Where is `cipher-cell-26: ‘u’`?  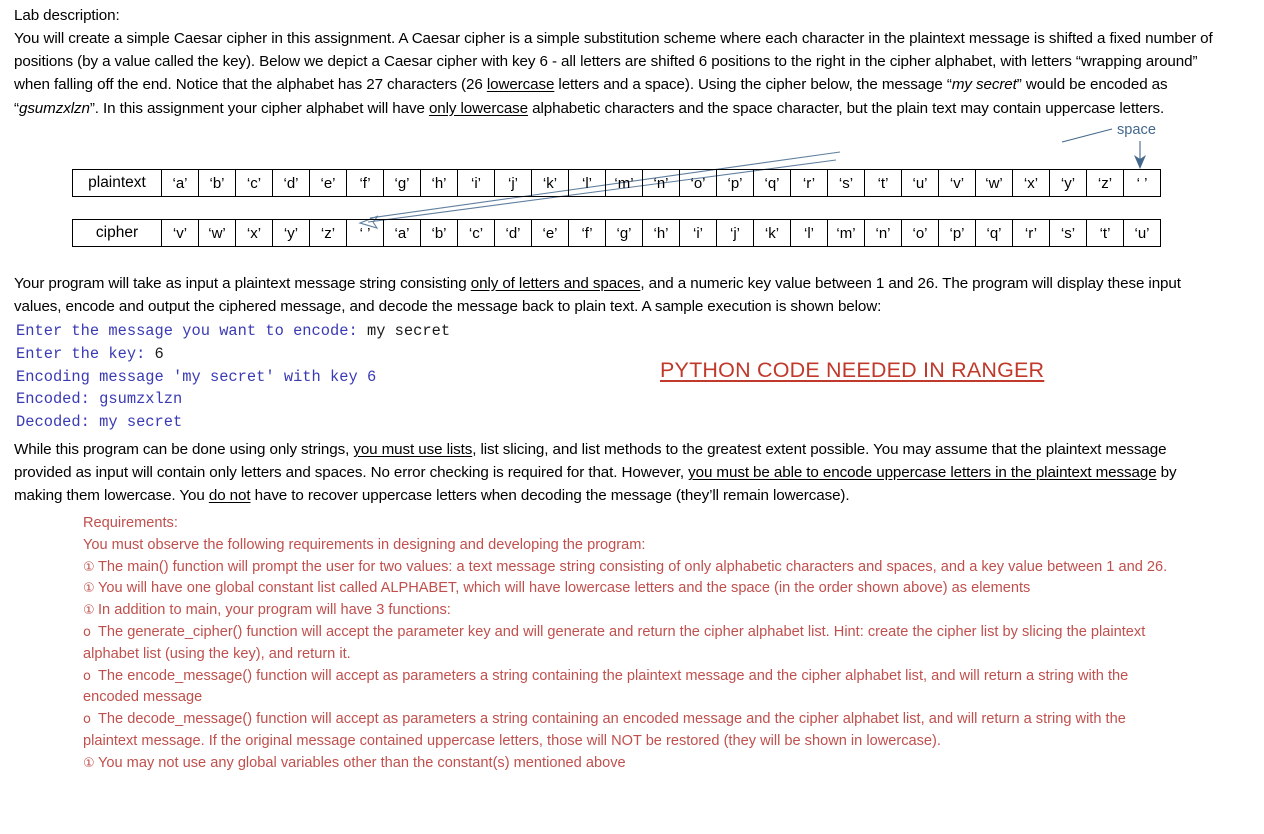 cipher-cell-26: ‘u’ is located at coordinates (1142, 233).